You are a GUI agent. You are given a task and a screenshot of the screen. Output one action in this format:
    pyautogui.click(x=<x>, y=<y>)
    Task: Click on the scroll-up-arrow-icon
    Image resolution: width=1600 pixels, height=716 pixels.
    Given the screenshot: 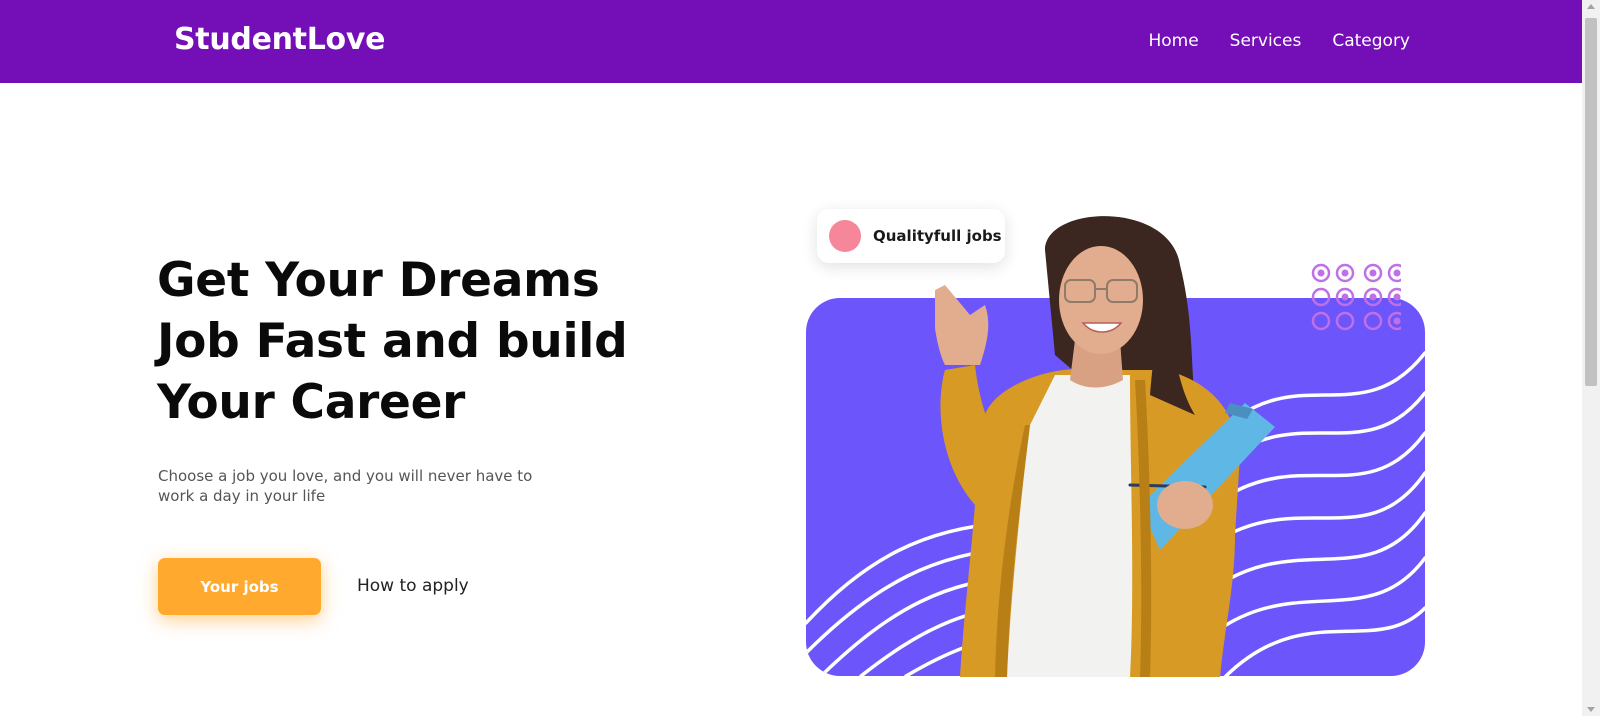 What is the action you would take?
    pyautogui.click(x=1591, y=6)
    